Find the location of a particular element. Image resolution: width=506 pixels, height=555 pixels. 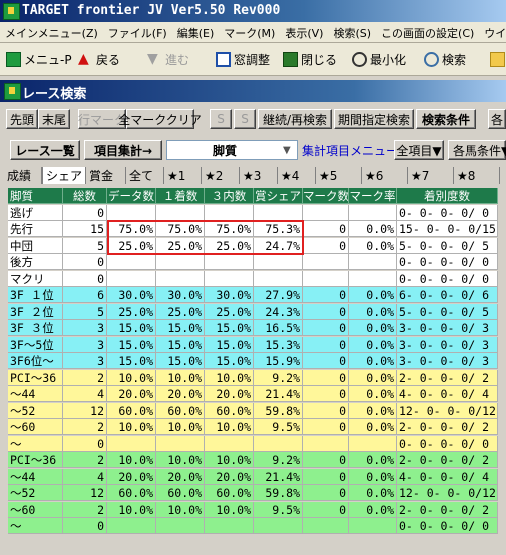

tab-star8: ★8 is located at coordinates (477, 175).